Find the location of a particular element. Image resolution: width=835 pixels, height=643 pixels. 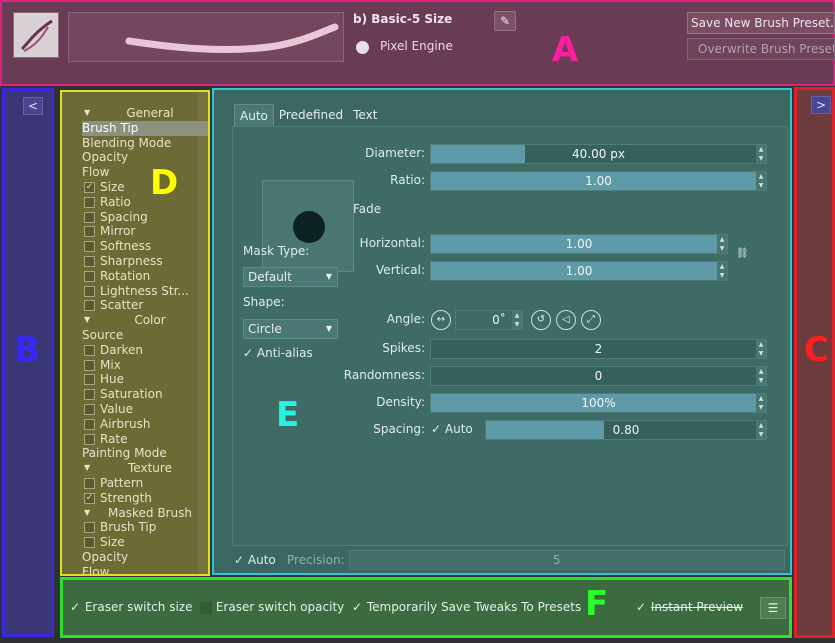

diameter-spin: ▲ ▼ is located at coordinates (761, 154).